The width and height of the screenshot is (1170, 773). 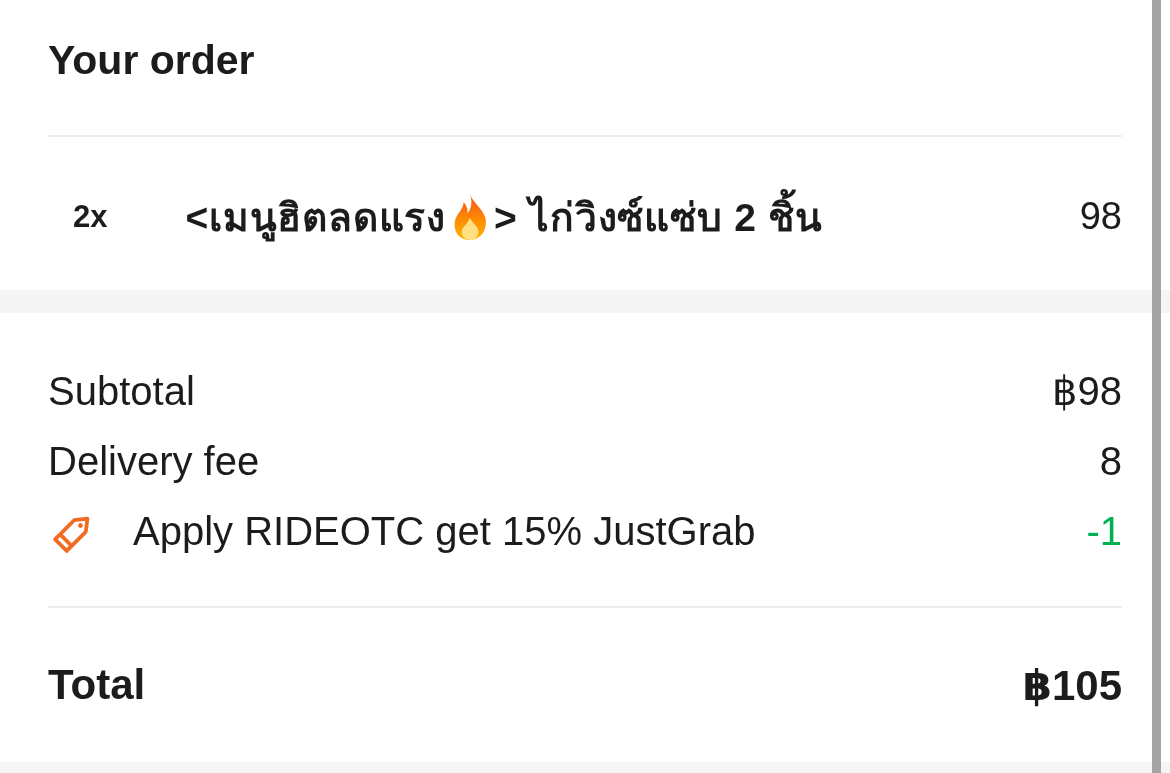 What do you see at coordinates (121, 391) in the screenshot?
I see `fee-label: Subtotal` at bounding box center [121, 391].